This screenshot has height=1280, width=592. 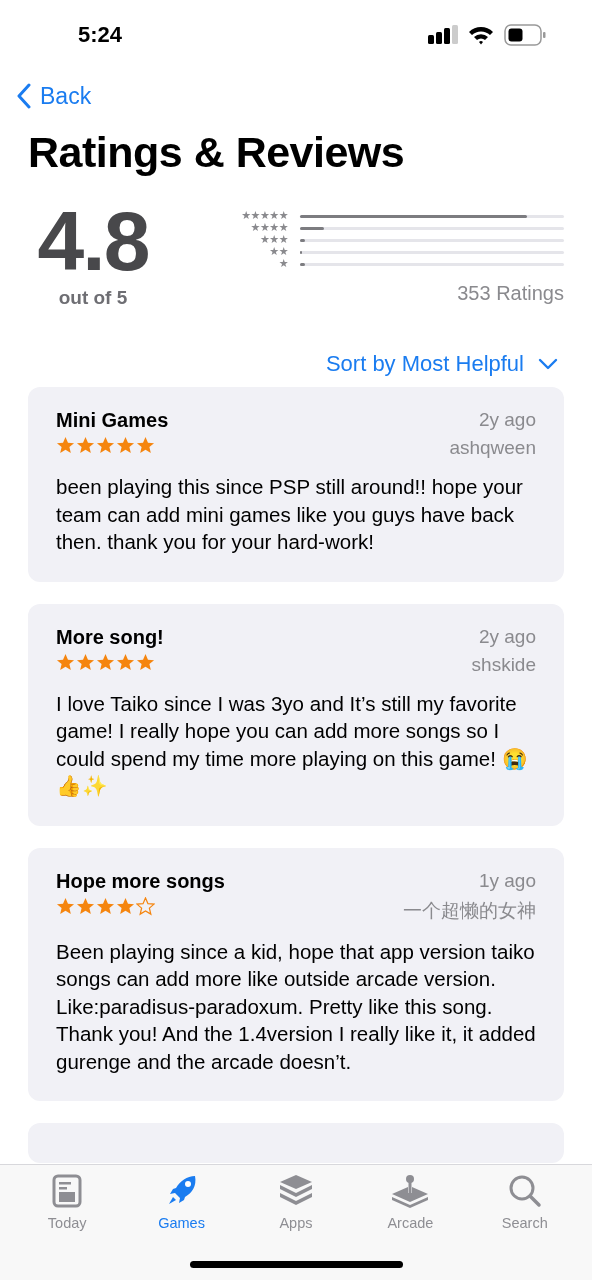 I want to click on review-text: Been playing since a kid, hope that app version taiko songs can add more like outside arcade version. Like:paradisus-paradoxum. Pretty like this song. Thank you! And the 1.4version I really like it, it added gurenge and the arcade doesn’t., so click(x=296, y=1006).